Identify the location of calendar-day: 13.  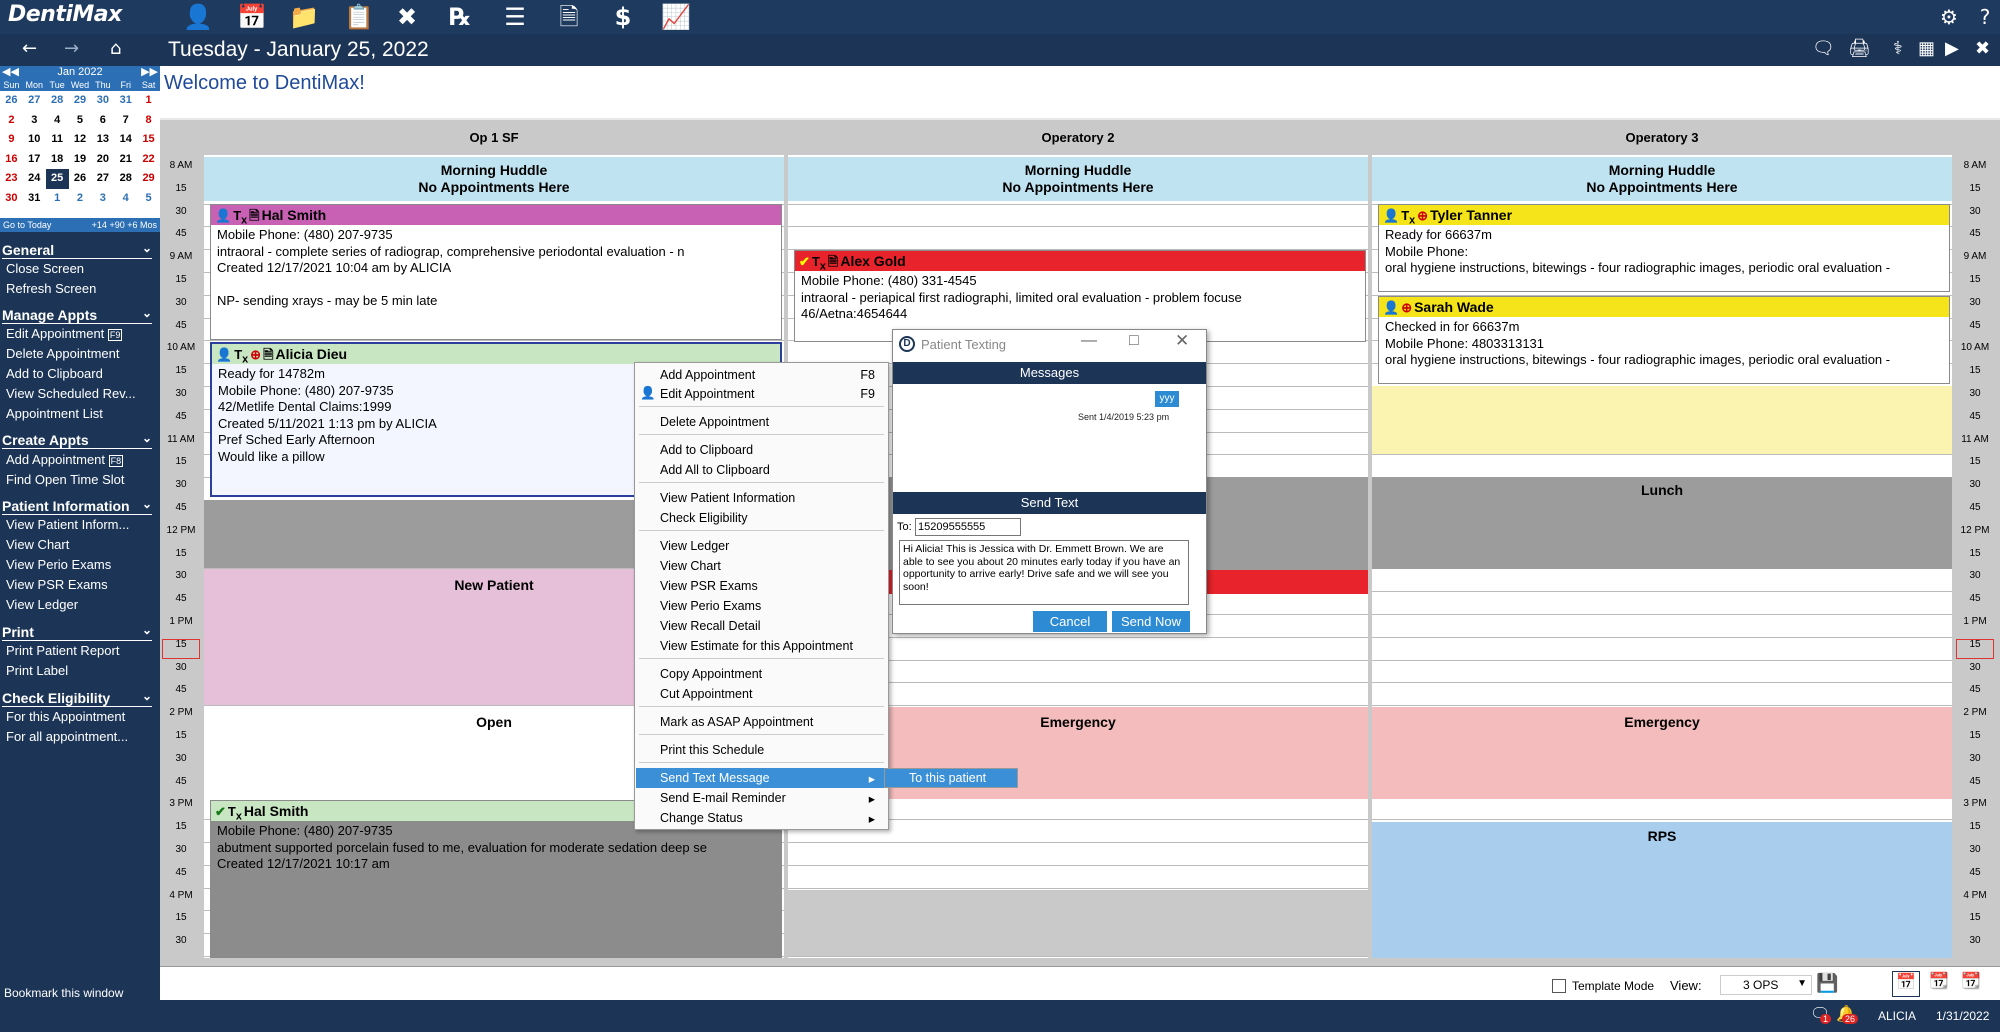
(102, 140).